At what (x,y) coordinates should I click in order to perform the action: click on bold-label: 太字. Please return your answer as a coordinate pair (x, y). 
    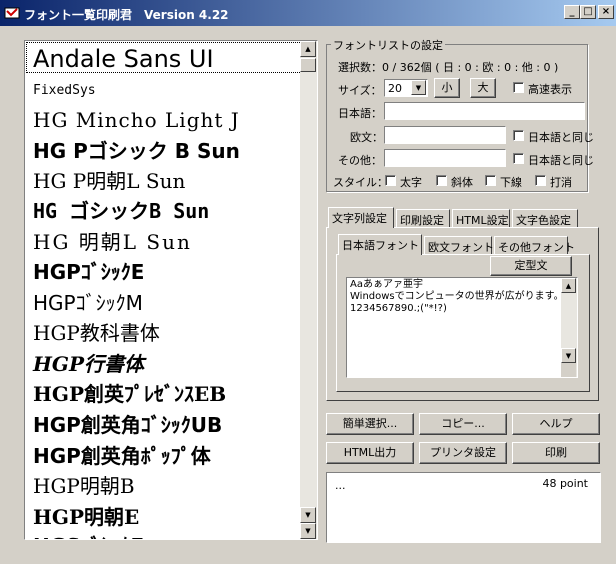
    Looking at the image, I should click on (411, 182).